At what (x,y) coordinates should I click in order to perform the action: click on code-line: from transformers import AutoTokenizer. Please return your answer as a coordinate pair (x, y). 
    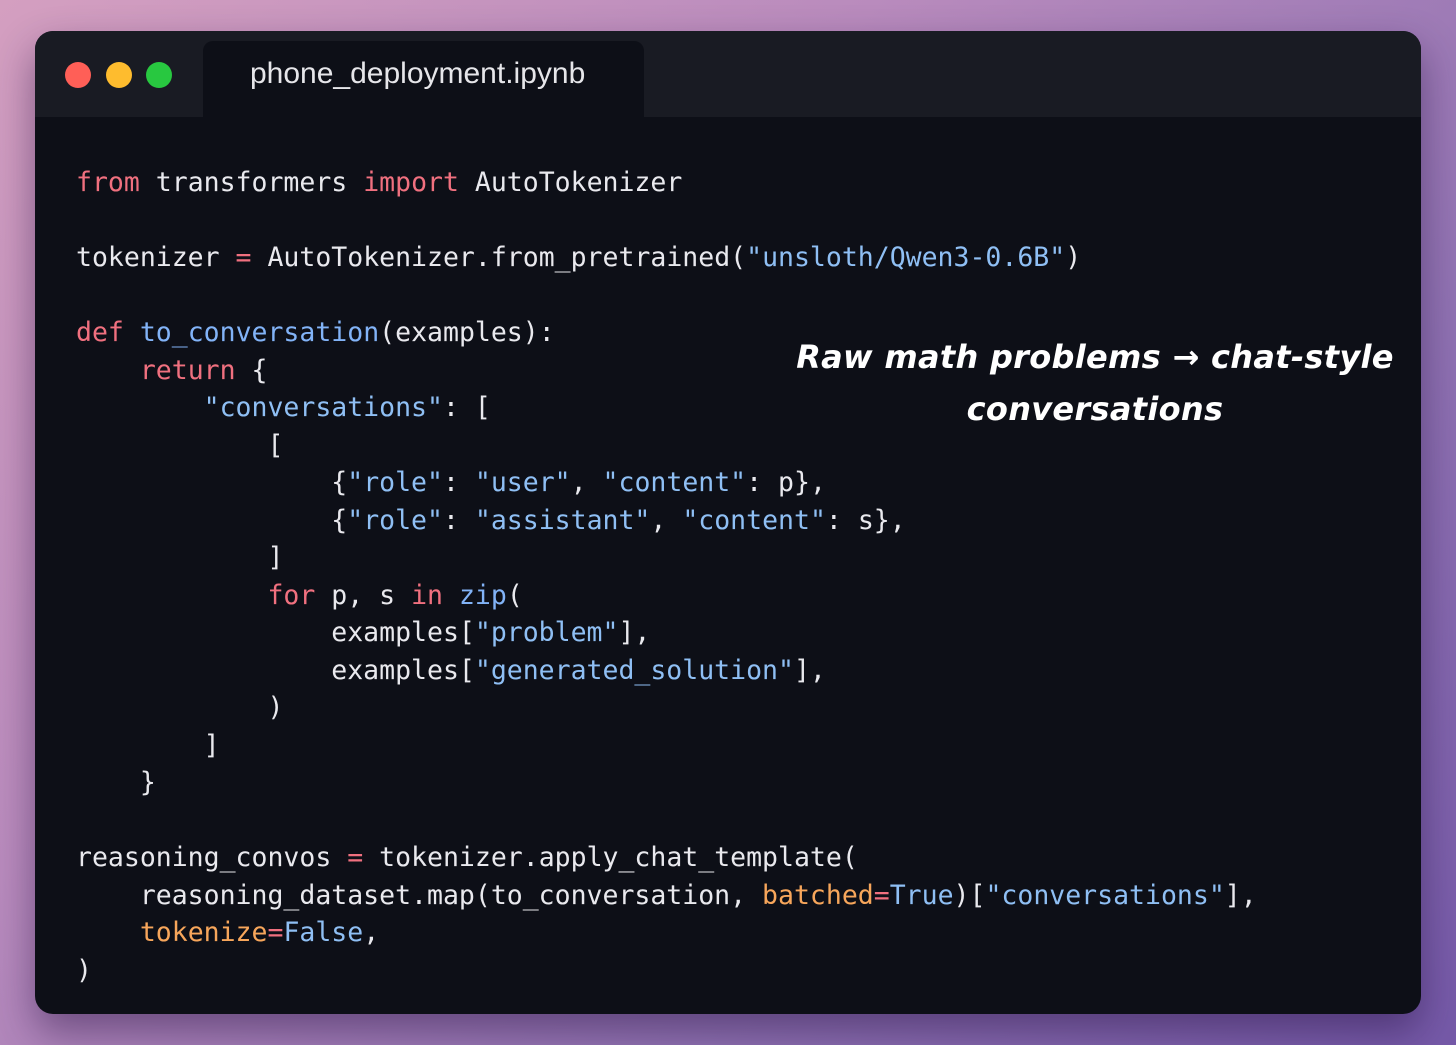
    Looking at the image, I should click on (379, 182).